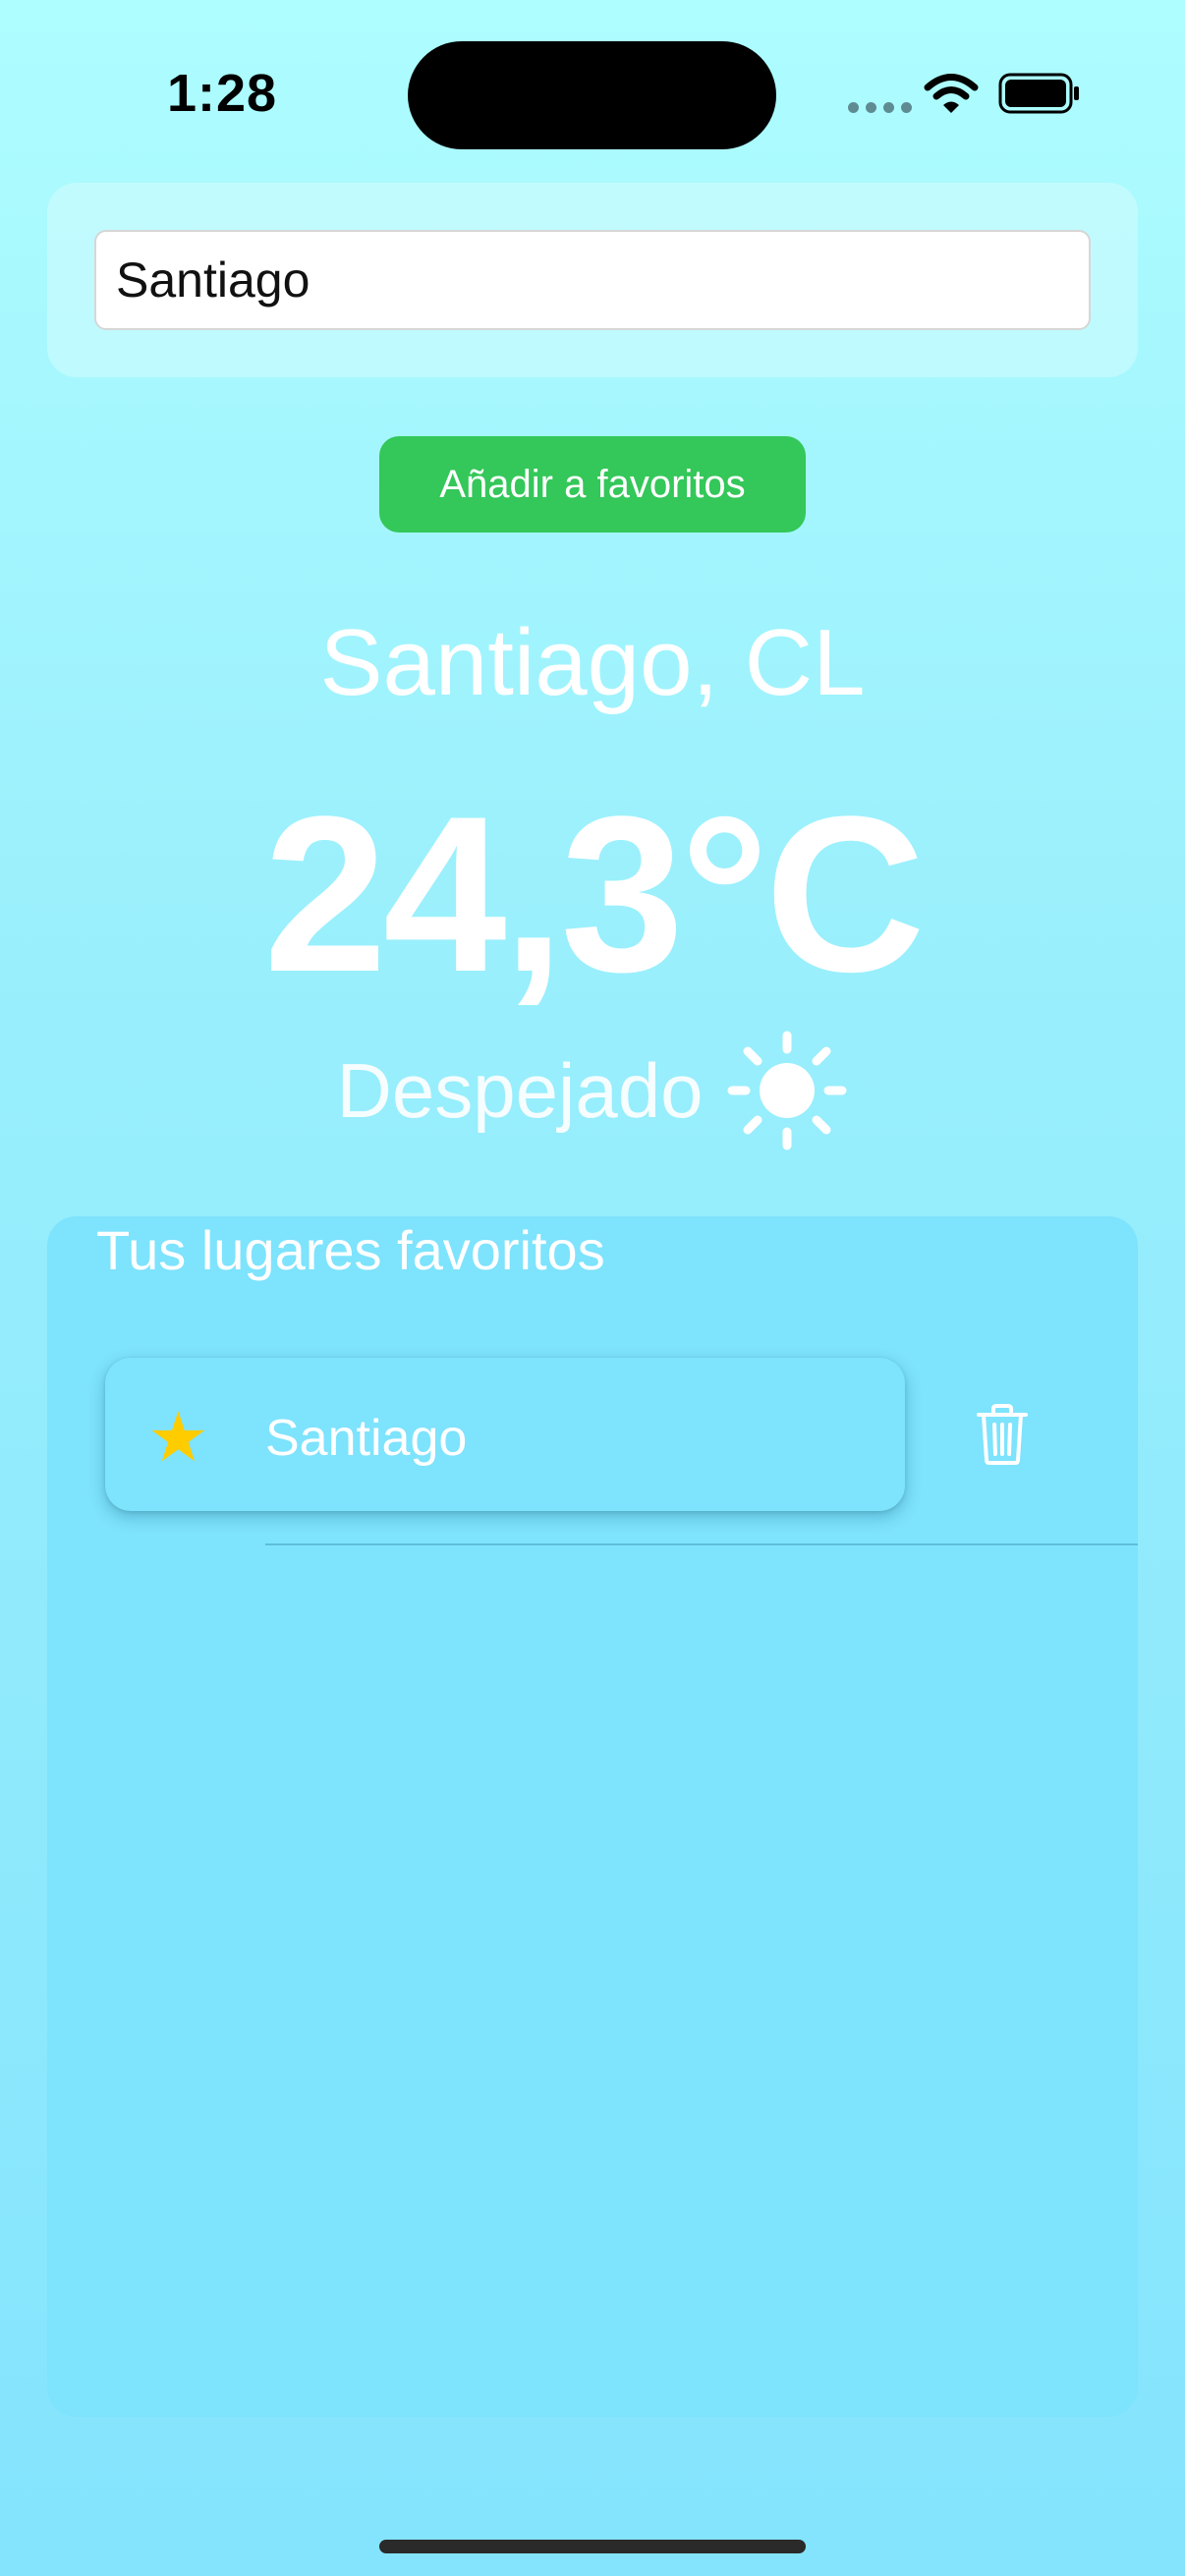  Describe the element at coordinates (592, 95) in the screenshot. I see `dynamic-island` at that location.